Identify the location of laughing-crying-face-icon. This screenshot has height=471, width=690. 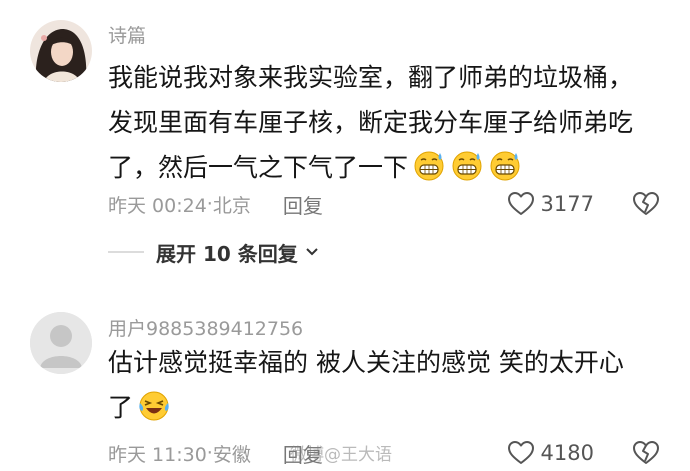
(154, 412).